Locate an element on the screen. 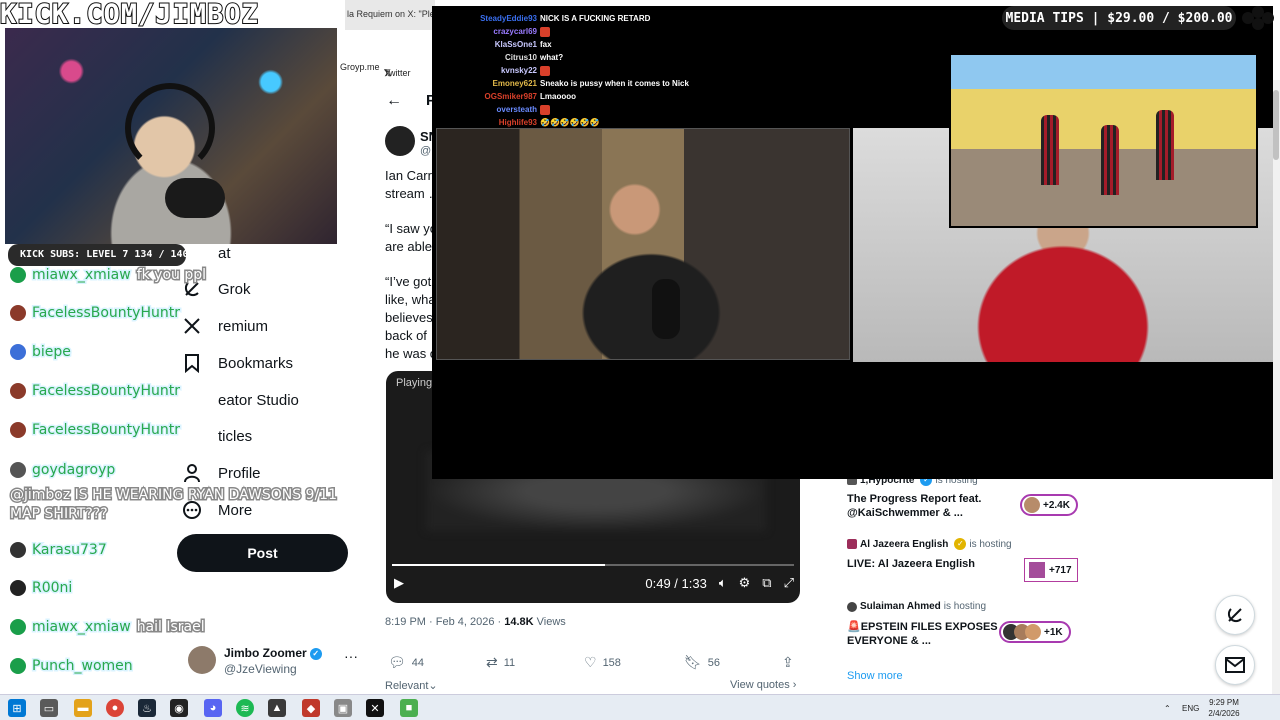 The image size is (1280, 720). like-button: ♡ 158 is located at coordinates (602, 662).